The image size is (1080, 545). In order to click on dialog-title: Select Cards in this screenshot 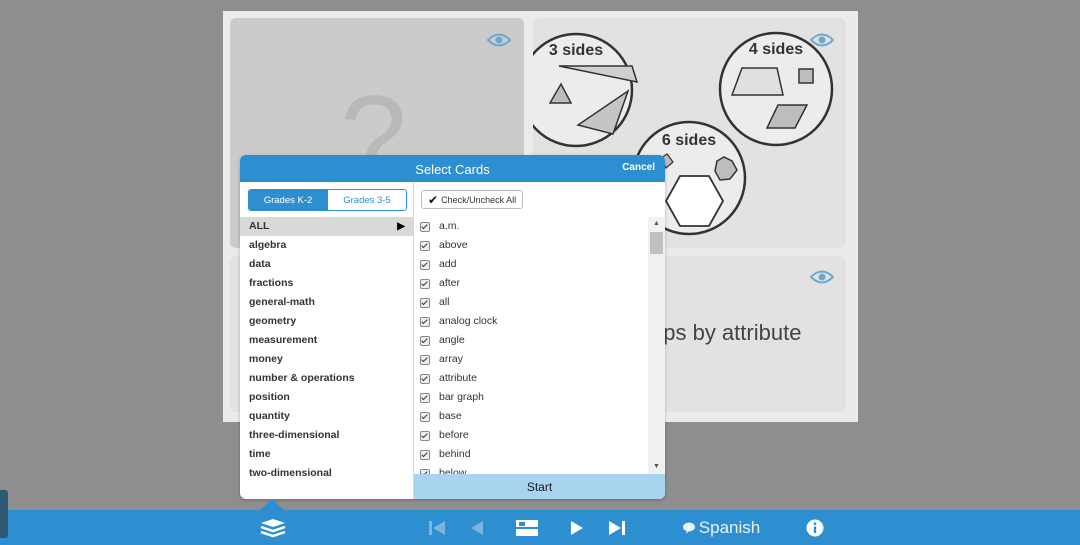, I will do `click(452, 169)`.